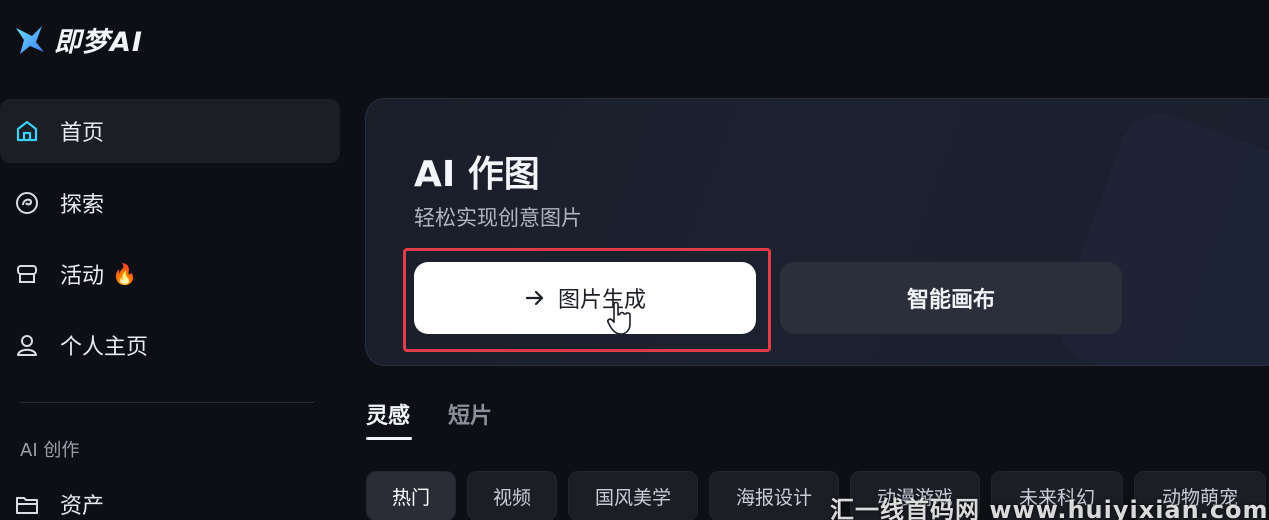 This screenshot has width=1269, height=520. I want to click on hero-subtitle: 轻松实现创意图片, so click(498, 218).